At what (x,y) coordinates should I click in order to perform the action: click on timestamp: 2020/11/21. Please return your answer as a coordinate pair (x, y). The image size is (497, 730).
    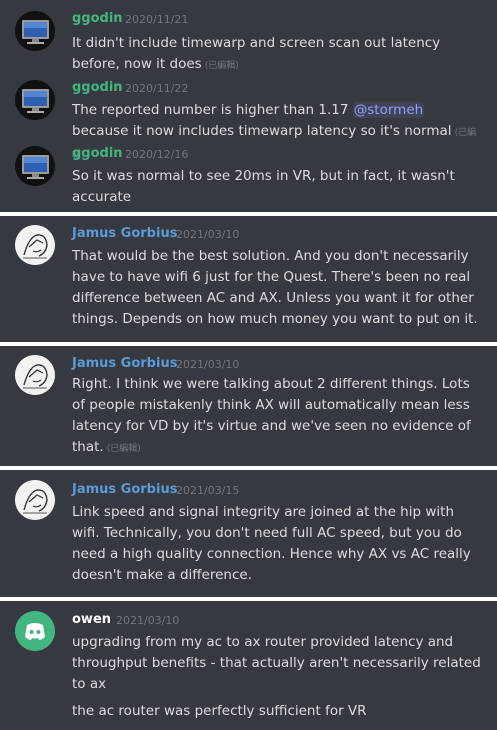
    Looking at the image, I should click on (157, 19).